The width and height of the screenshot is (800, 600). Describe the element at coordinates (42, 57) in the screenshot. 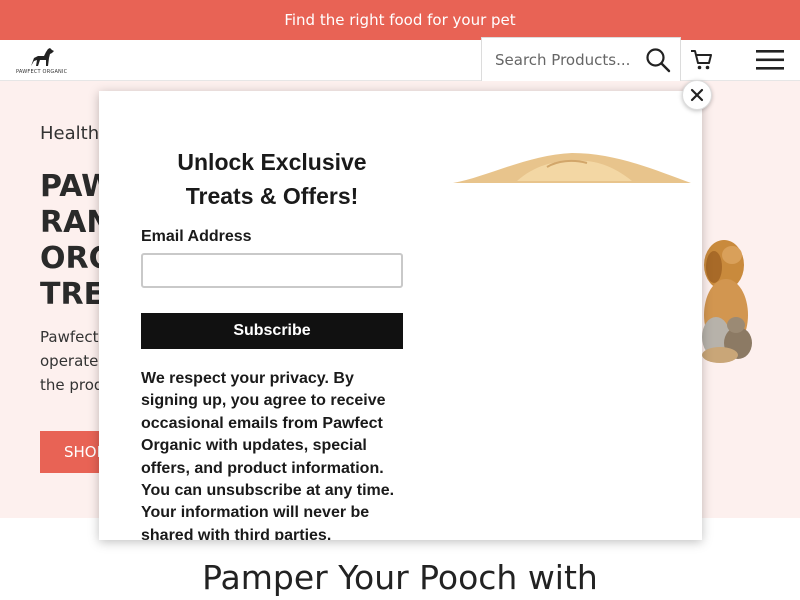

I see `dog-logo-icon` at that location.